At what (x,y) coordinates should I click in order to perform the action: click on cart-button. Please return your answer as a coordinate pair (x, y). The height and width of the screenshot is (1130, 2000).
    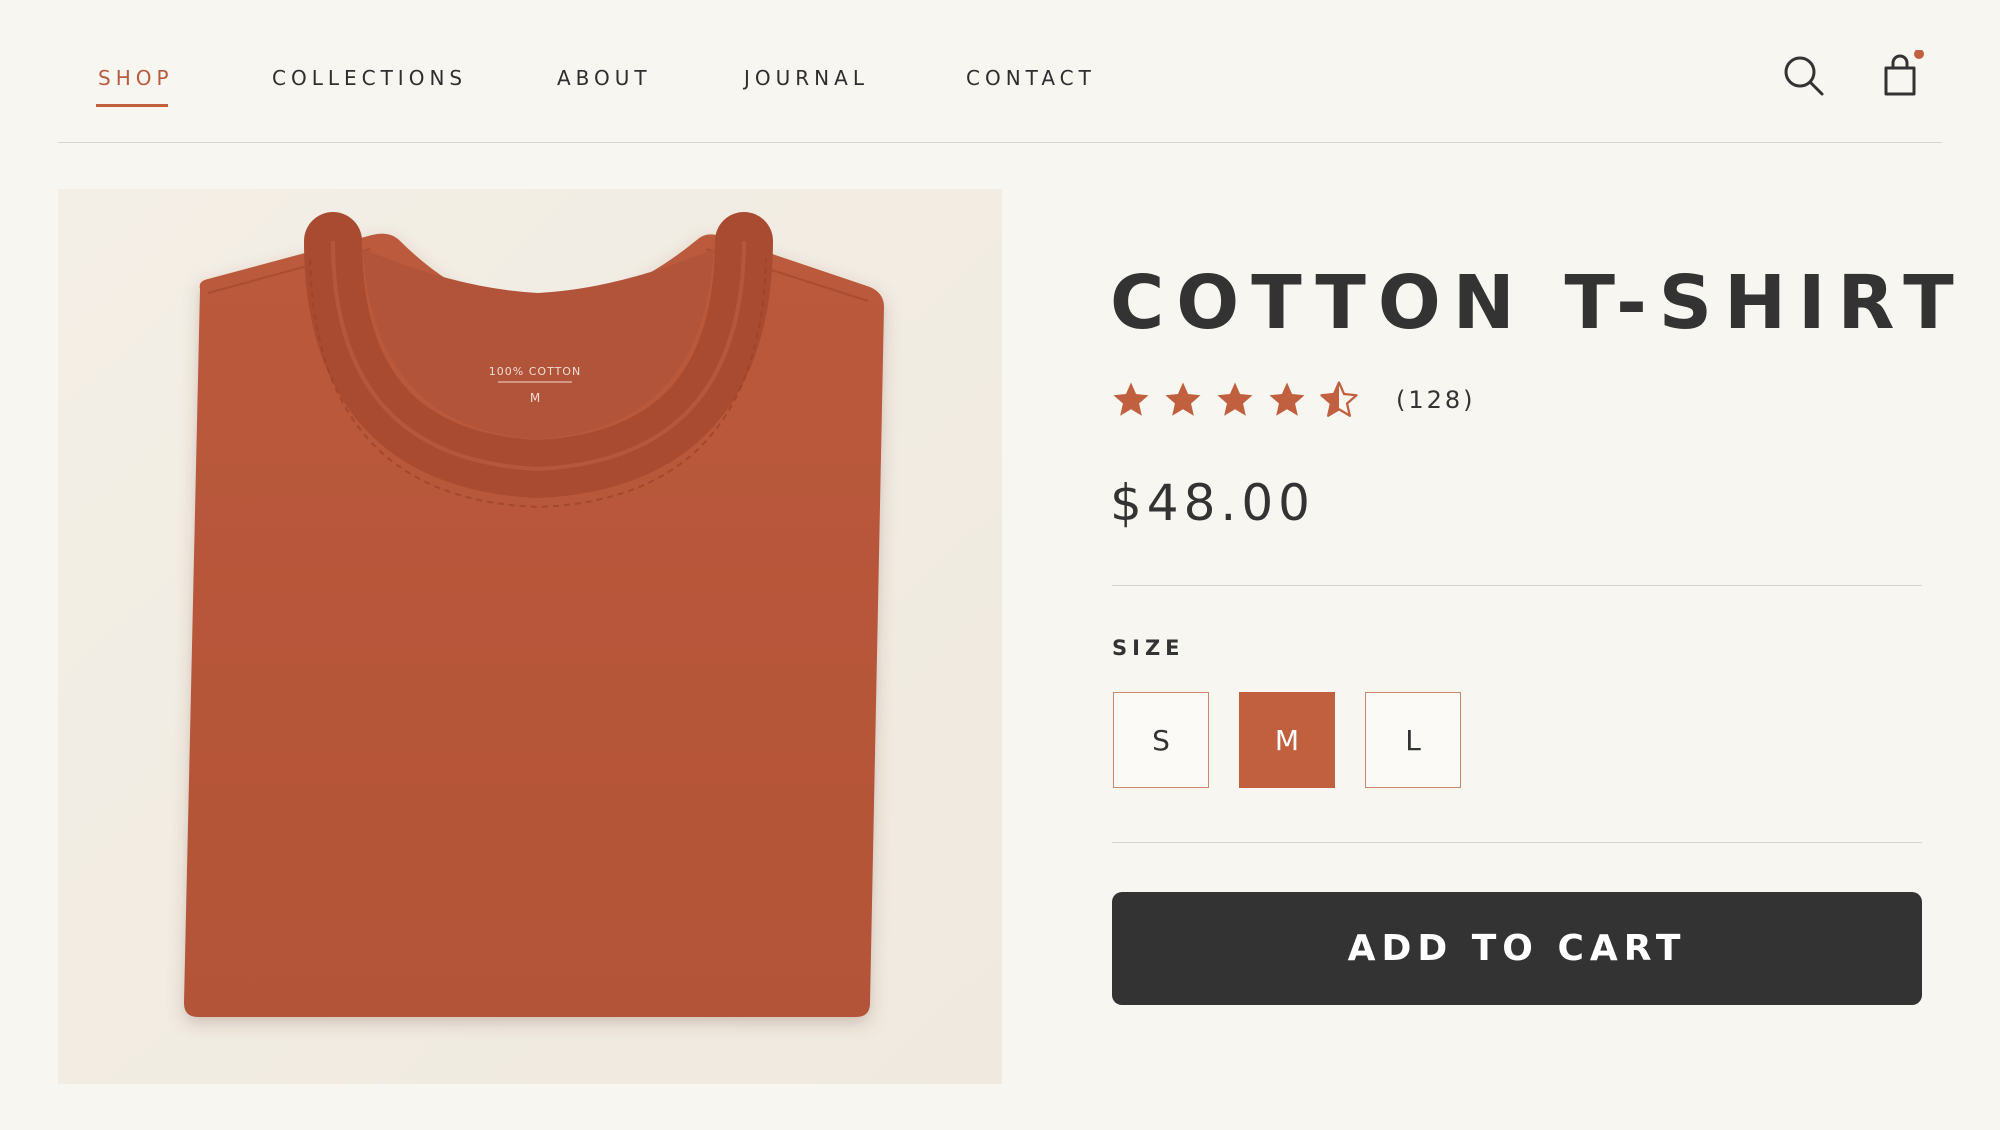
    Looking at the image, I should click on (1900, 76).